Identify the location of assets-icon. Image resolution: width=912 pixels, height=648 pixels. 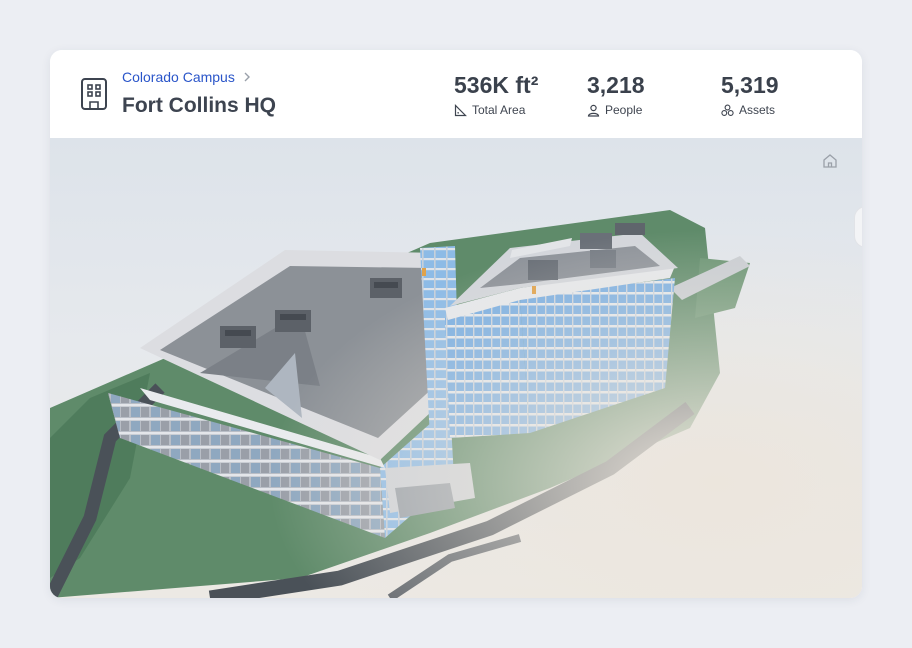
(727, 110).